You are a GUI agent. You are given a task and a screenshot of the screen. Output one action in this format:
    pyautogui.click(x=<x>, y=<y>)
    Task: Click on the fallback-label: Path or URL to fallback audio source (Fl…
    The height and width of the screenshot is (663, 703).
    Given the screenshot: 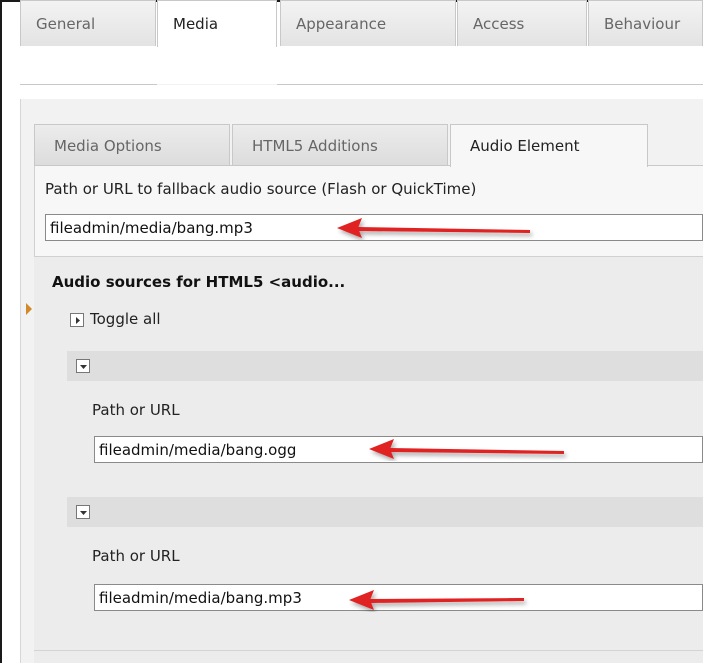 What is the action you would take?
    pyautogui.click(x=261, y=189)
    